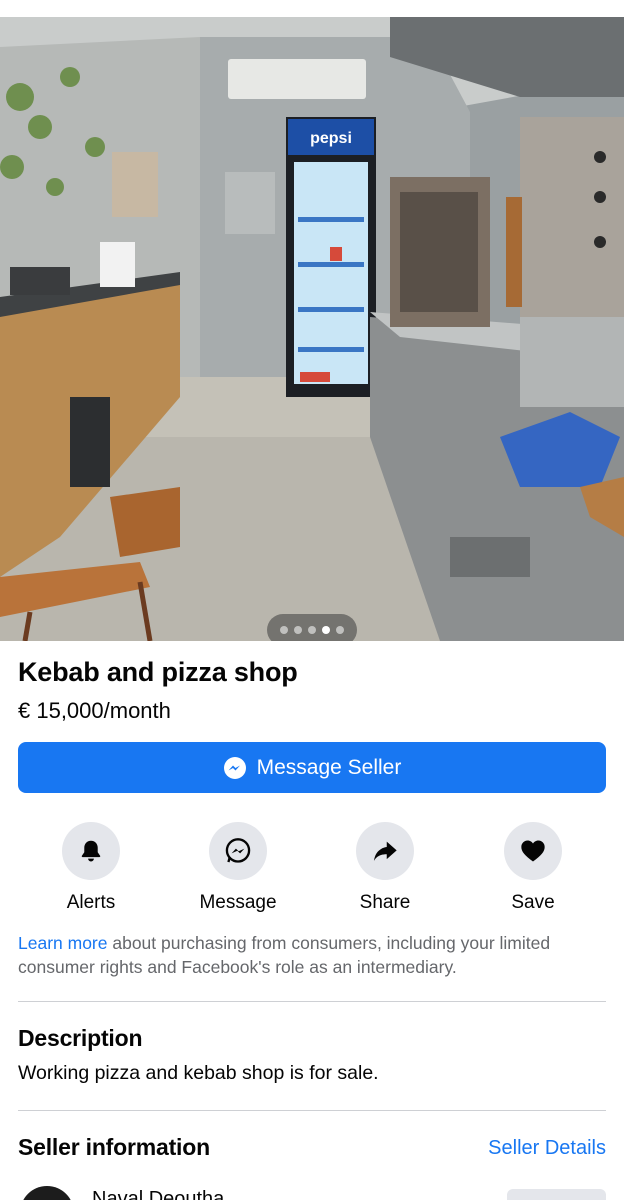 The width and height of the screenshot is (624, 1200). I want to click on save-icon-circle, so click(533, 851).